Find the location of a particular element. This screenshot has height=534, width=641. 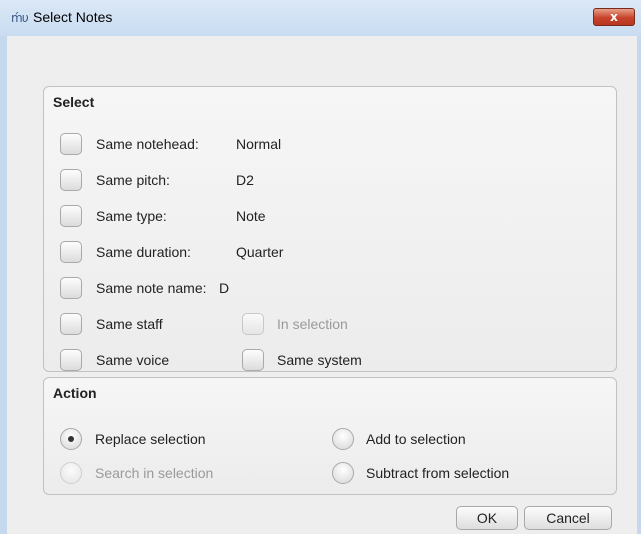

in-selection-checkbox: In selection is located at coordinates (322, 324).